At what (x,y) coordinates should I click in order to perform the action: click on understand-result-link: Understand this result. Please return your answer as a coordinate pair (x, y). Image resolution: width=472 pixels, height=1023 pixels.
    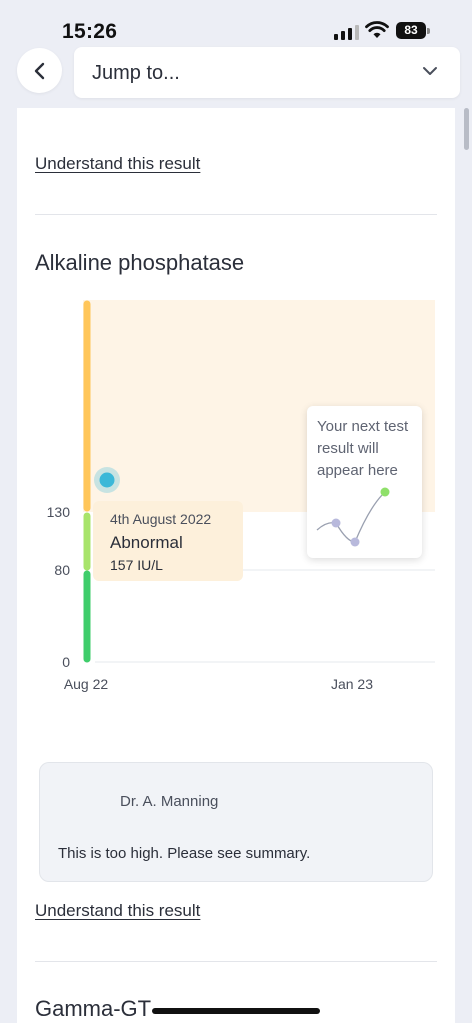
    Looking at the image, I should click on (117, 911).